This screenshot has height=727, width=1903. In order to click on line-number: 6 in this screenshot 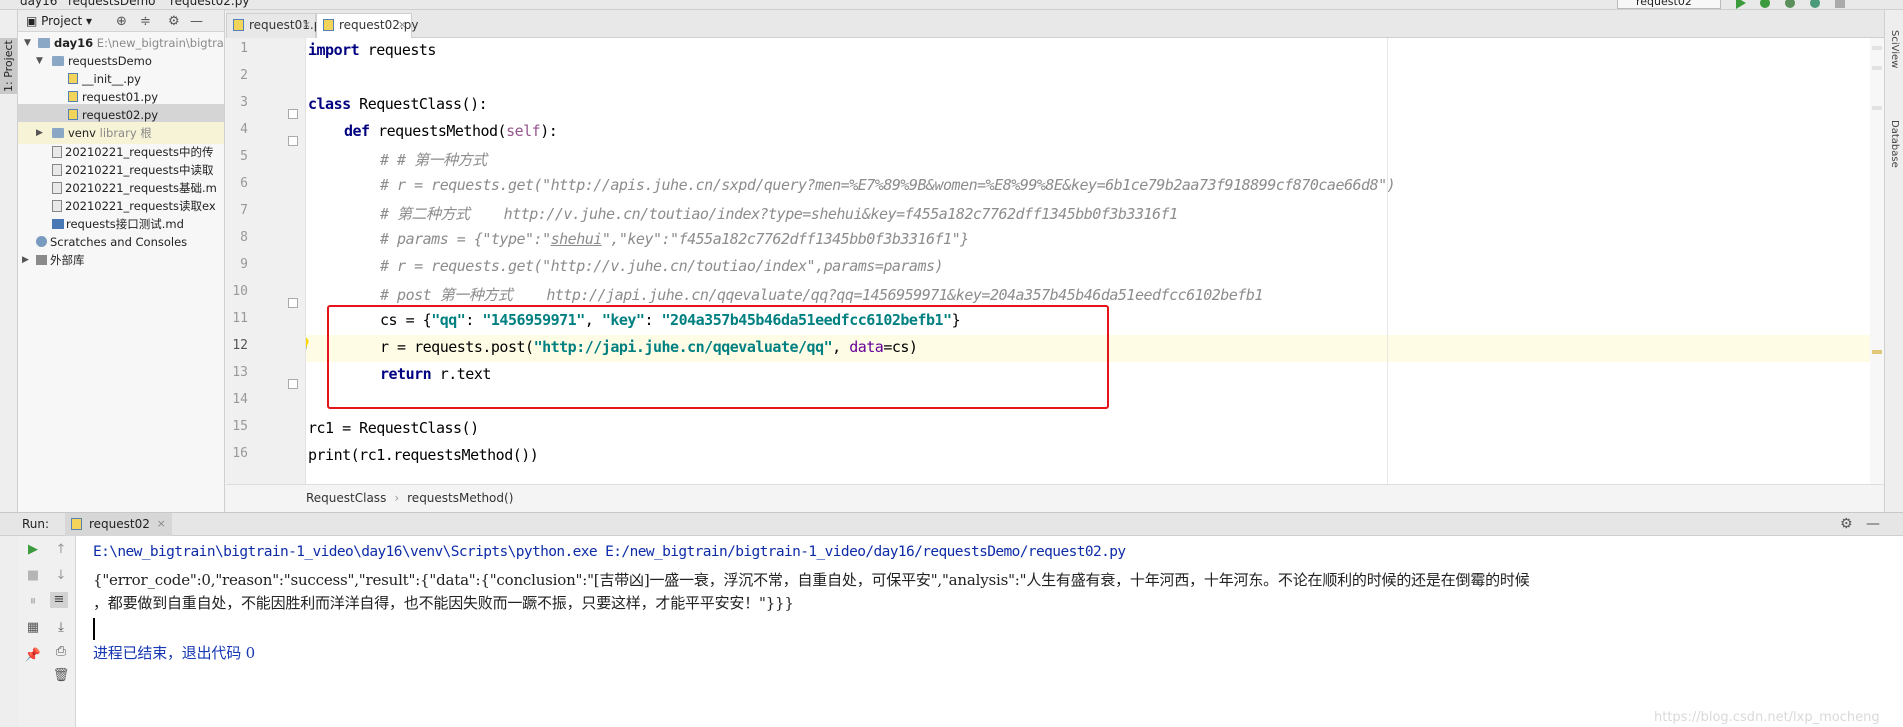, I will do `click(244, 183)`.